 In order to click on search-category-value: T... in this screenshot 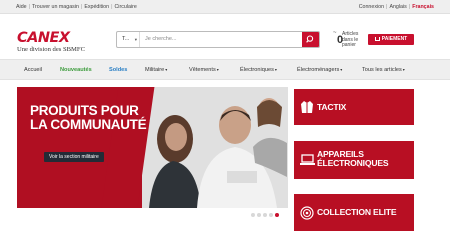, I will do `click(126, 39)`.